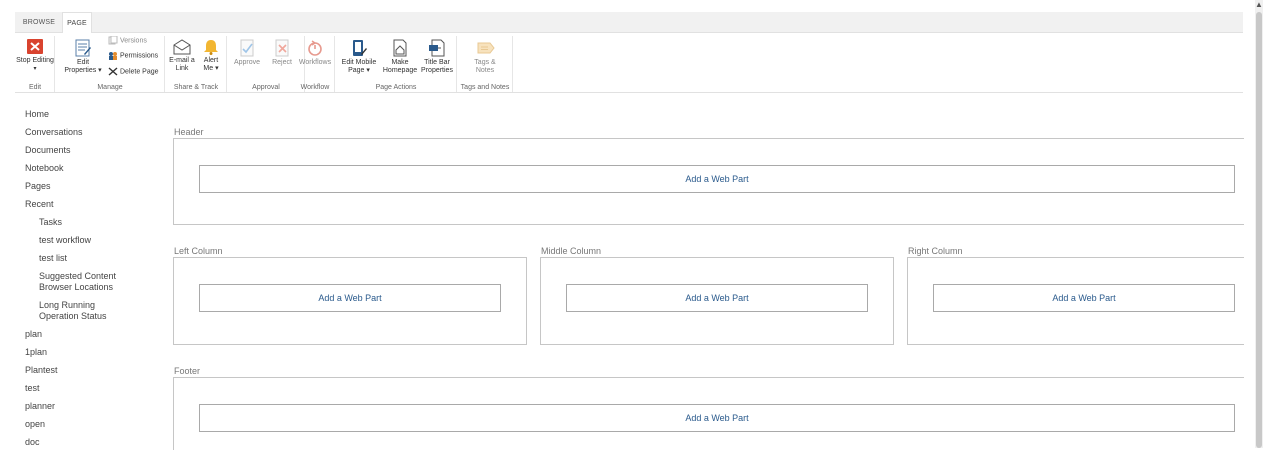 This screenshot has height=450, width=1263. Describe the element at coordinates (83, 62) in the screenshot. I see `edit-properties-label-1: Edit` at that location.